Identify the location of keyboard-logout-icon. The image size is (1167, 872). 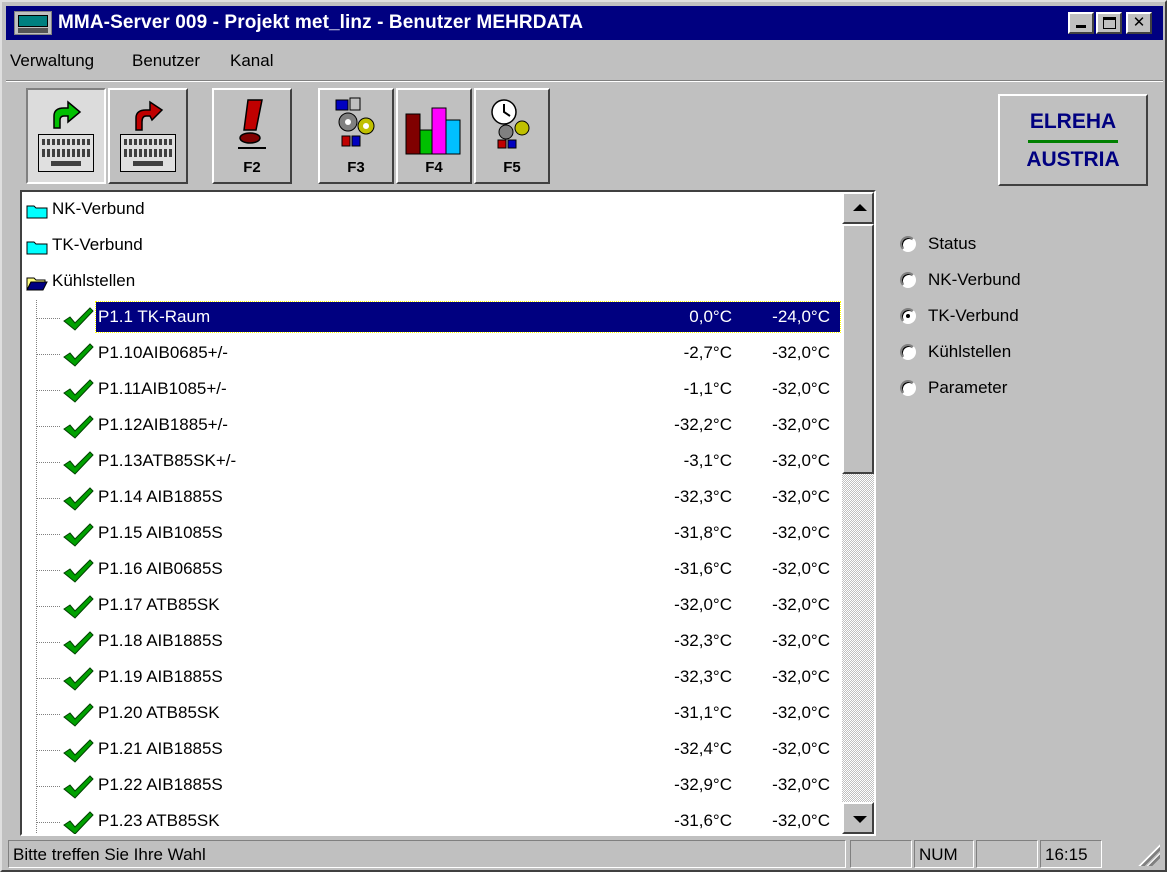
(148, 153).